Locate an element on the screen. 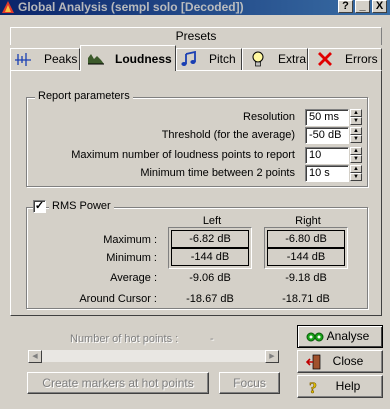 Image resolution: width=390 pixels, height=409 pixels. tab-label: Loudness is located at coordinates (143, 59).